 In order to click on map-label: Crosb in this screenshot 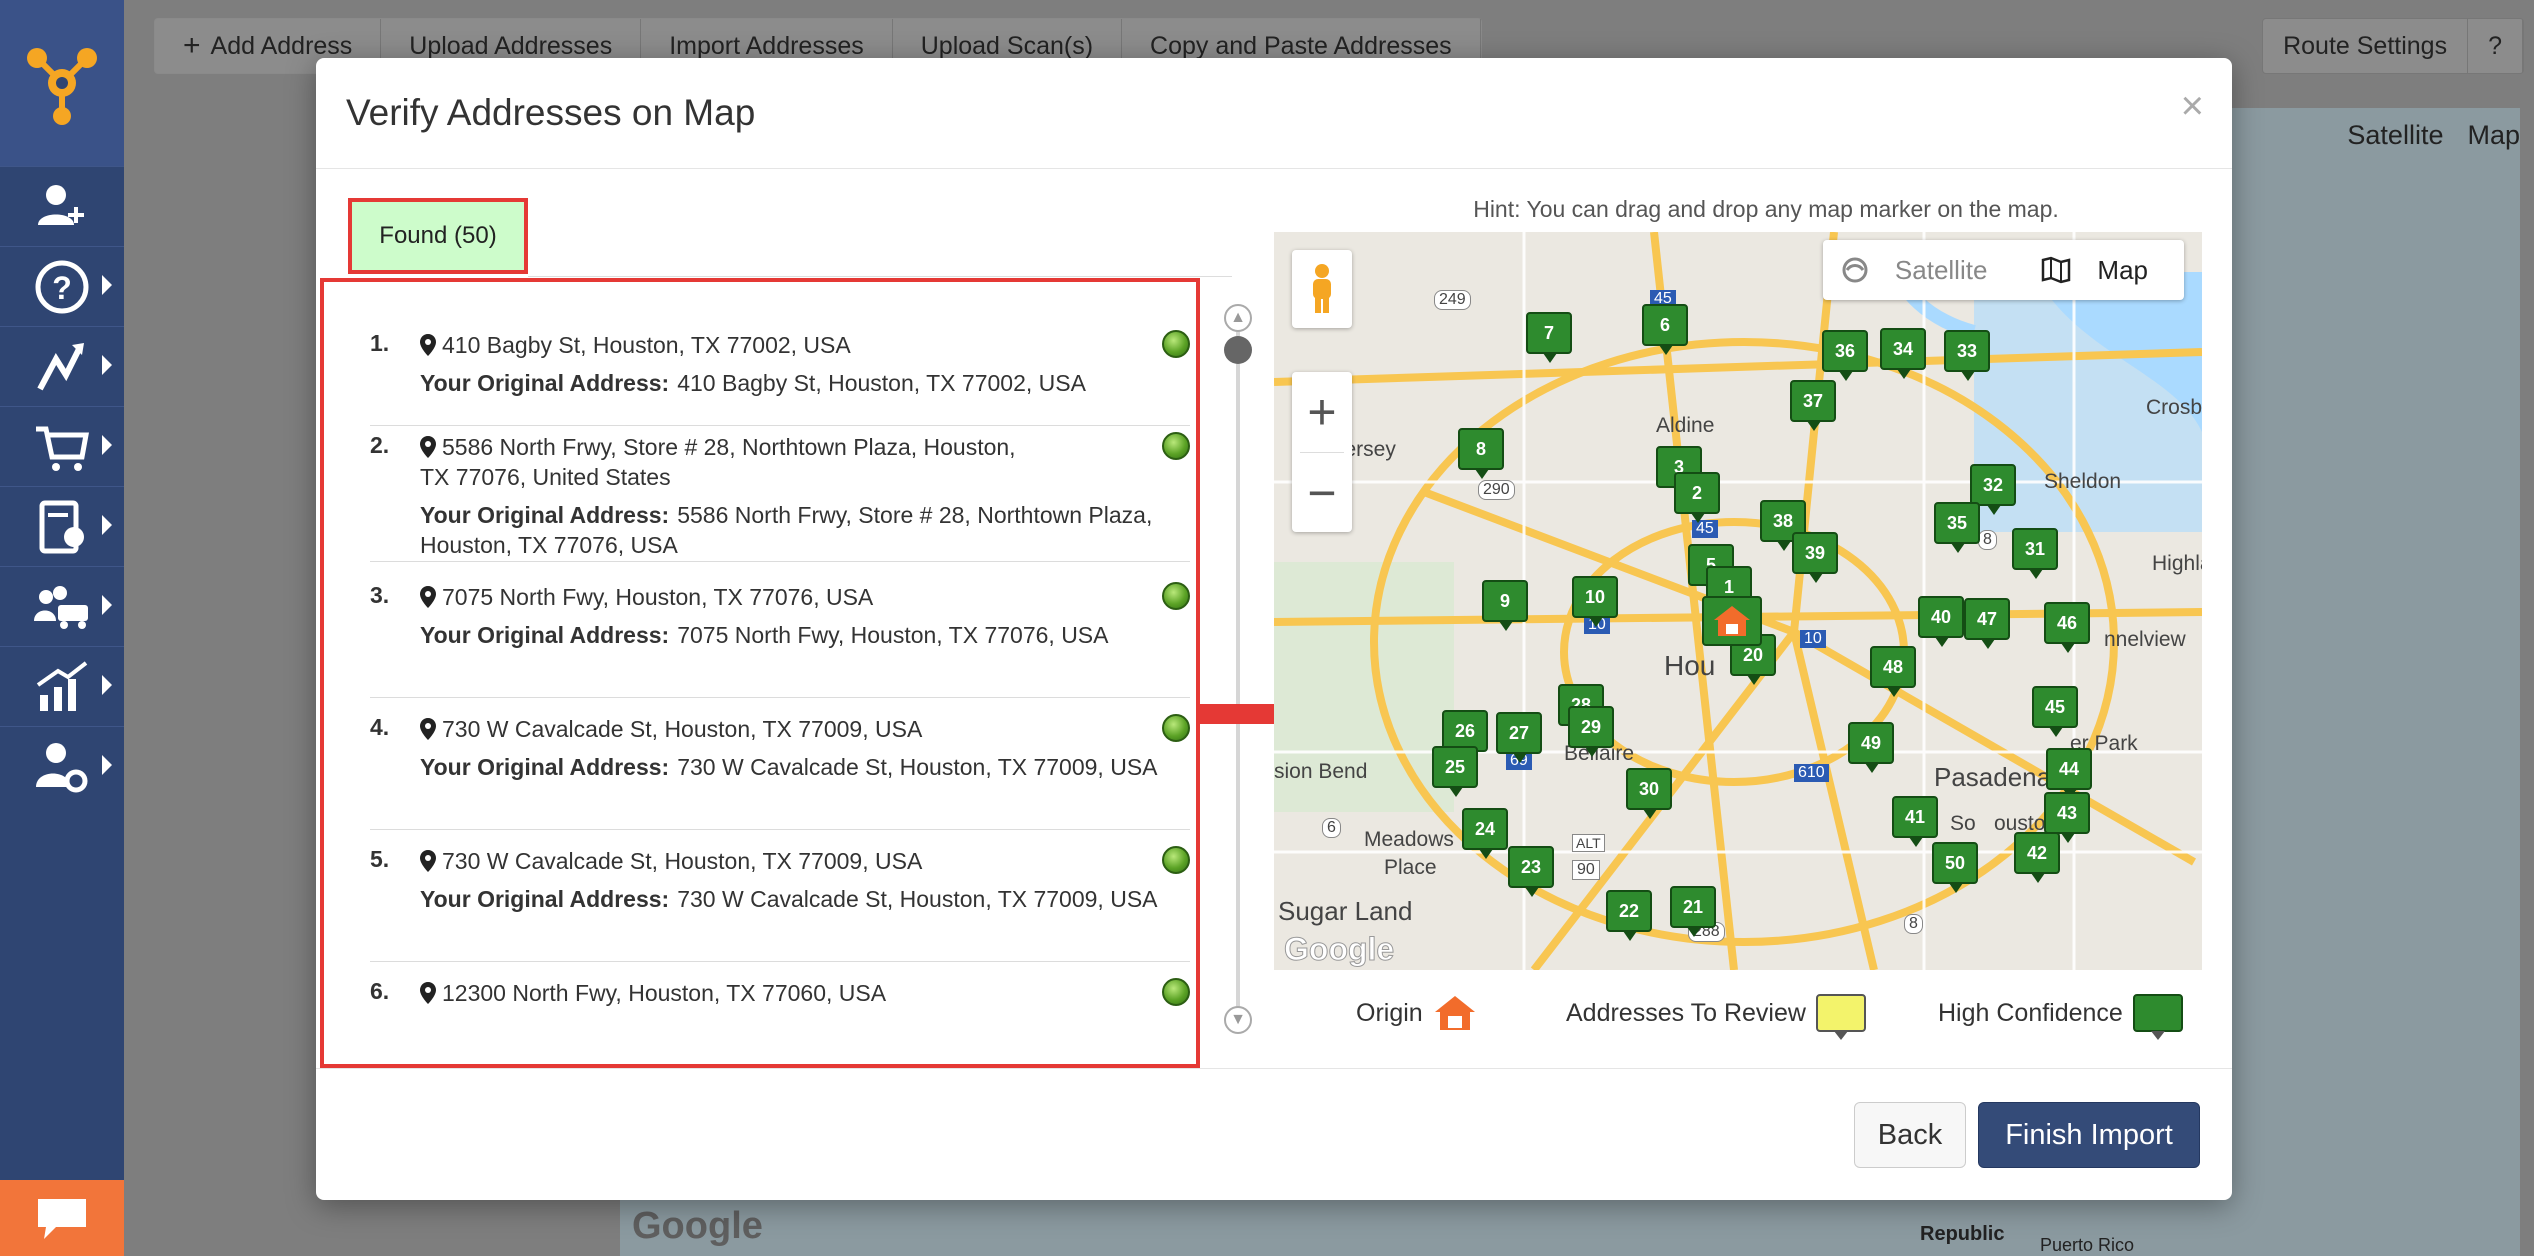, I will do `click(2174, 407)`.